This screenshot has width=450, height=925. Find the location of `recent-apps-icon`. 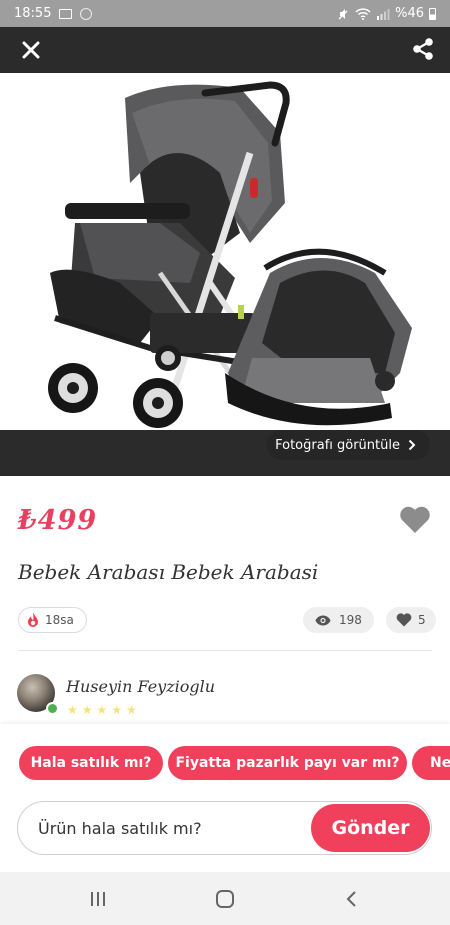

recent-apps-icon is located at coordinates (98, 899).